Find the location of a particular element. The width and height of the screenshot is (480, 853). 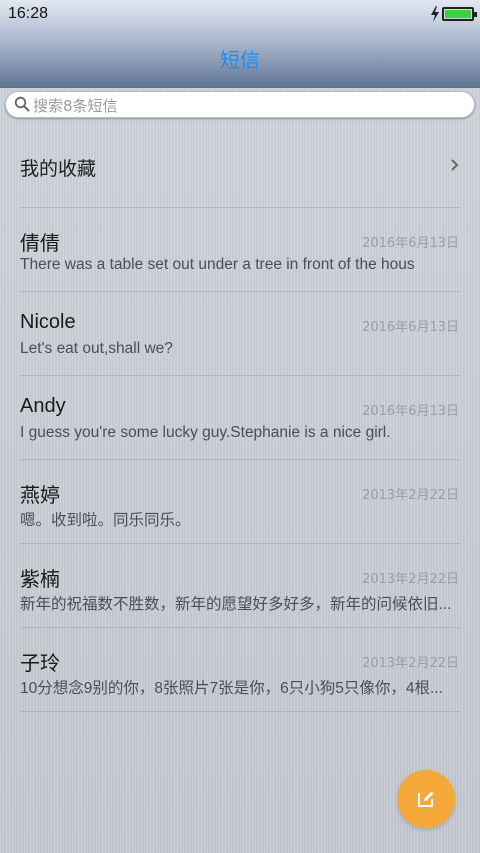

message-item: 燕婷 2013年2月22日 嗯。收到啦。同乐同乐。 is located at coordinates (240, 502).